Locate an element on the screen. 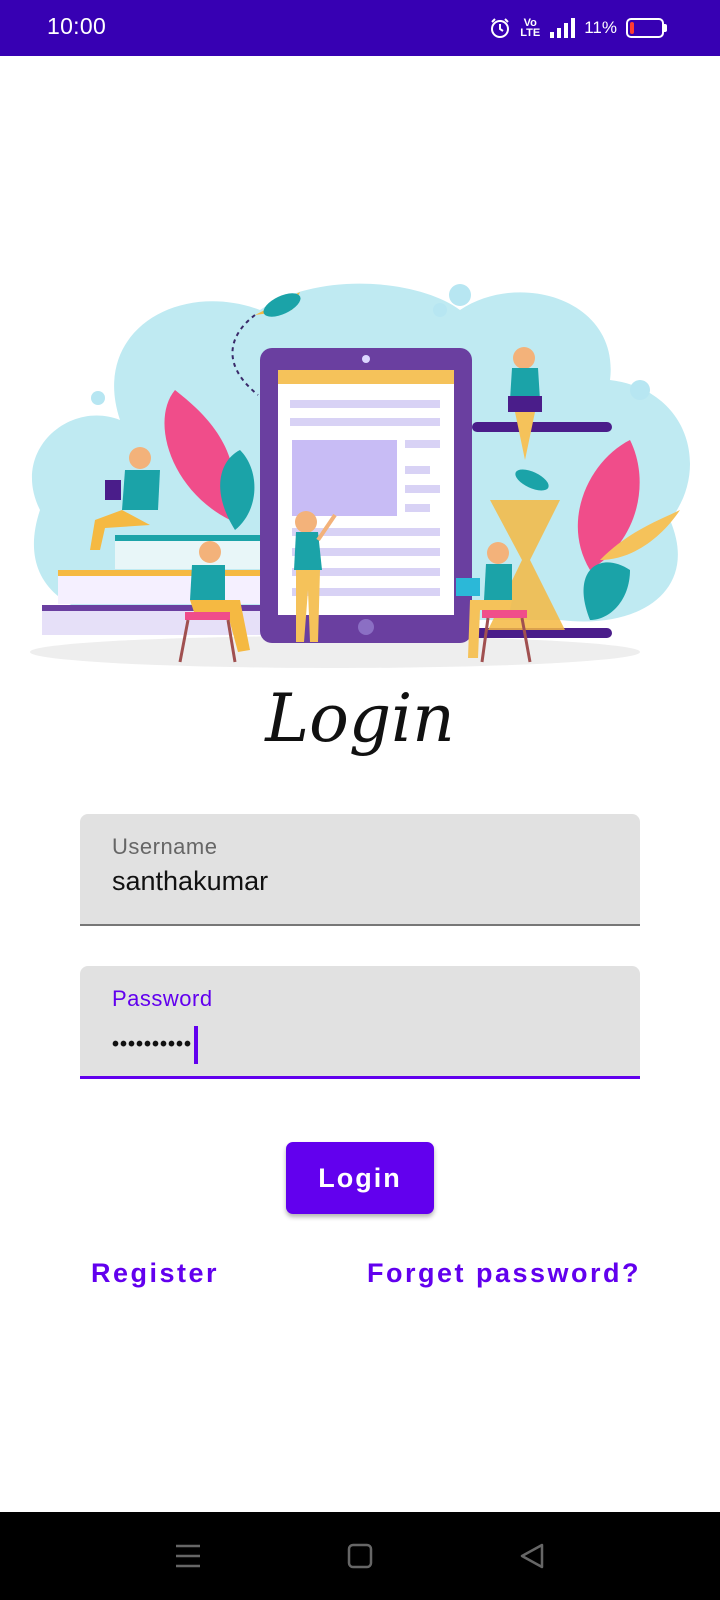 Image resolution: width=720 pixels, height=1600 pixels. browser-bar is located at coordinates (366, 377).